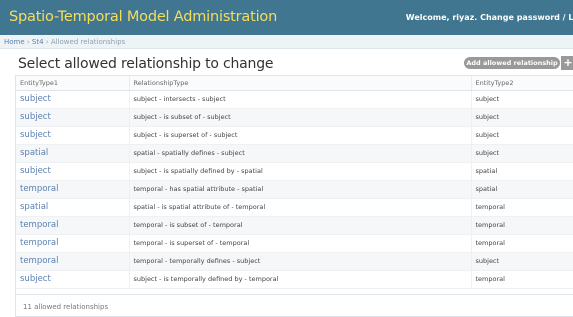  I want to click on add-allowed-relationship-button: Add allowed relationship, so click(512, 63).